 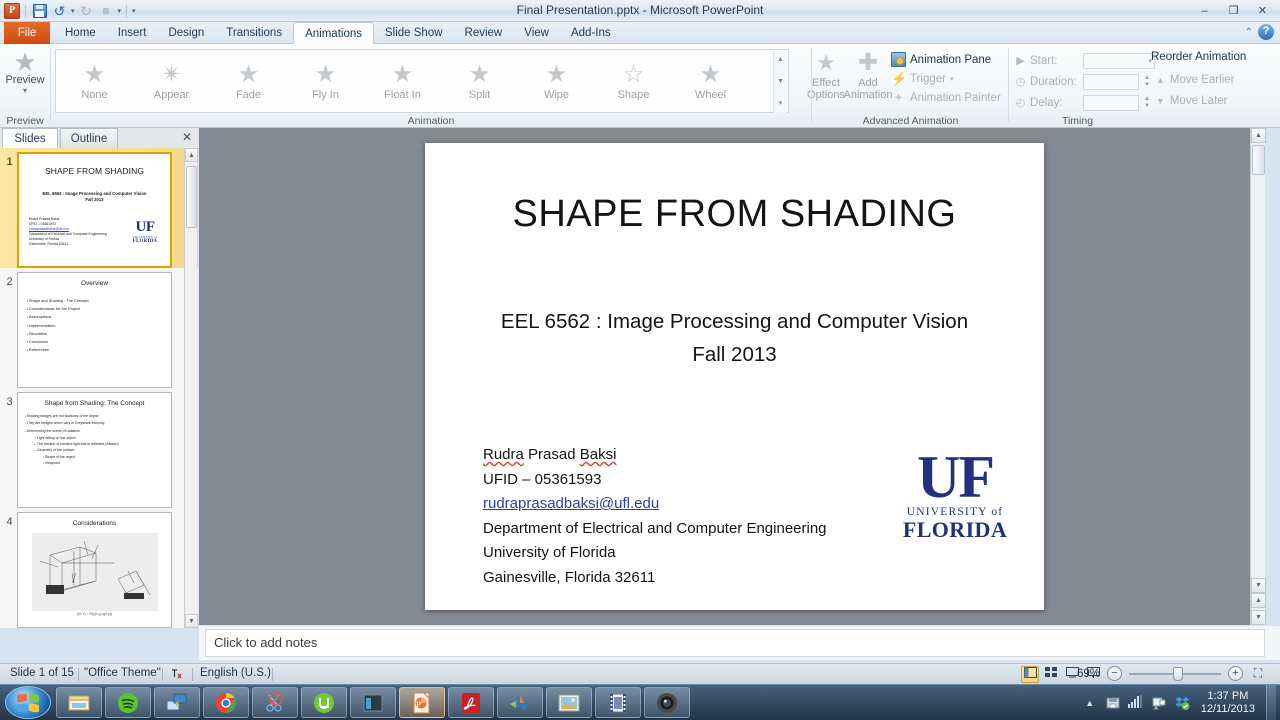 What do you see at coordinates (591, 33) in the screenshot?
I see `tab-add-ins: Add-Ins` at bounding box center [591, 33].